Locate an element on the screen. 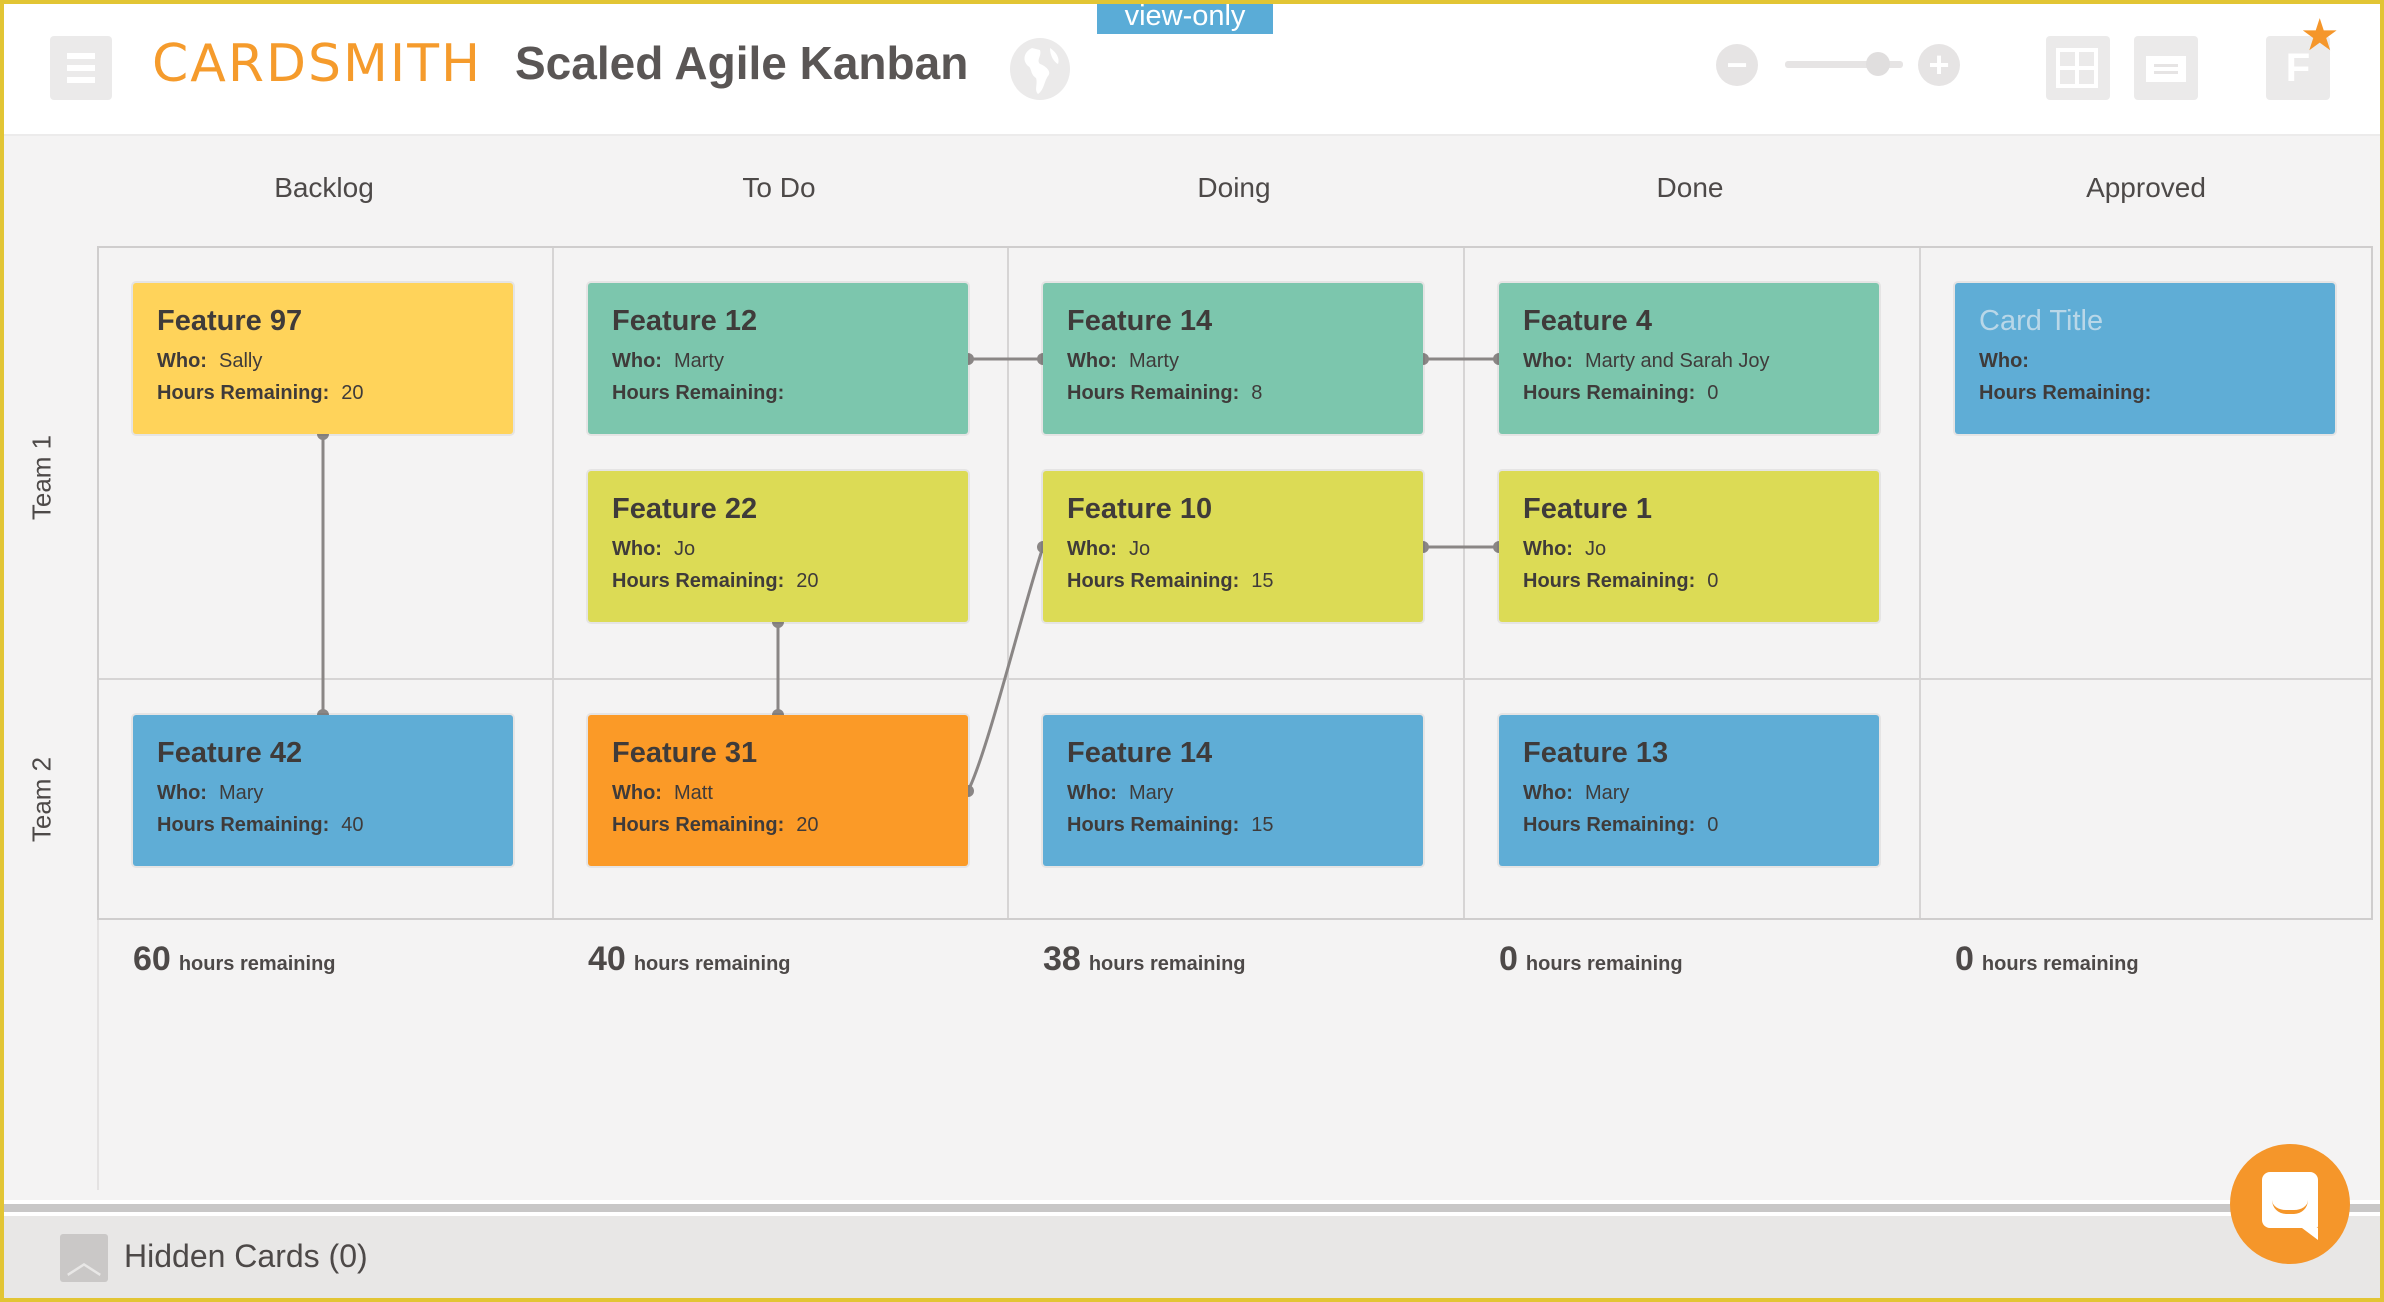 This screenshot has height=1302, width=2384. card-who: Who: Sally is located at coordinates (323, 361).